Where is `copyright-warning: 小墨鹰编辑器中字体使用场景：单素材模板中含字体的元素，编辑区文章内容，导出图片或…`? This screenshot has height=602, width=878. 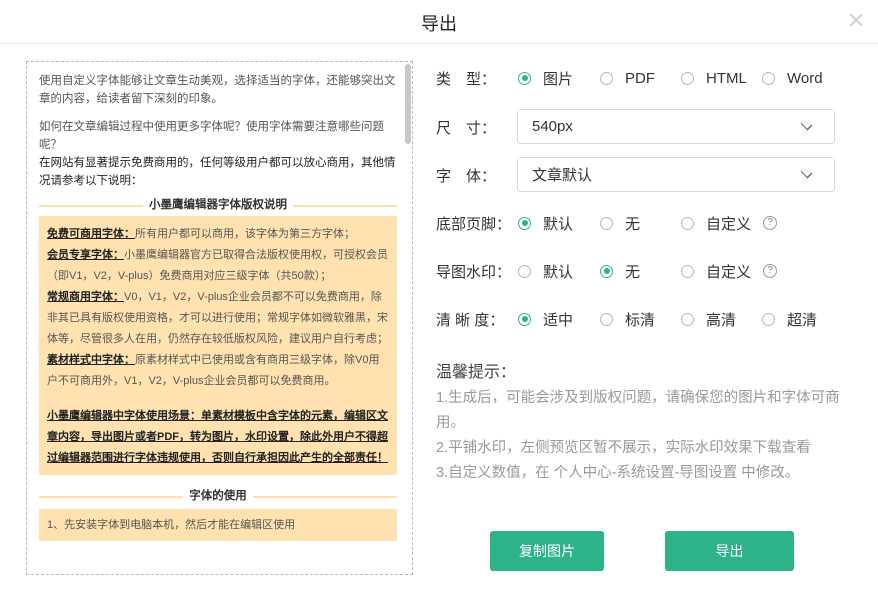 copyright-warning: 小墨鹰编辑器中字体使用场景：单素材模板中含字体的元素，编辑区文章内容，导出图片或… is located at coordinates (217, 437).